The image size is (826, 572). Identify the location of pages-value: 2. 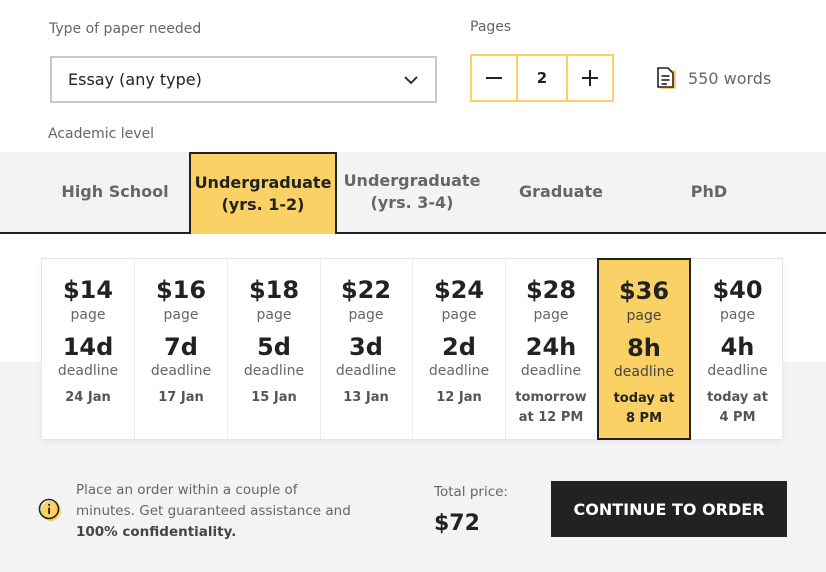
(542, 78).